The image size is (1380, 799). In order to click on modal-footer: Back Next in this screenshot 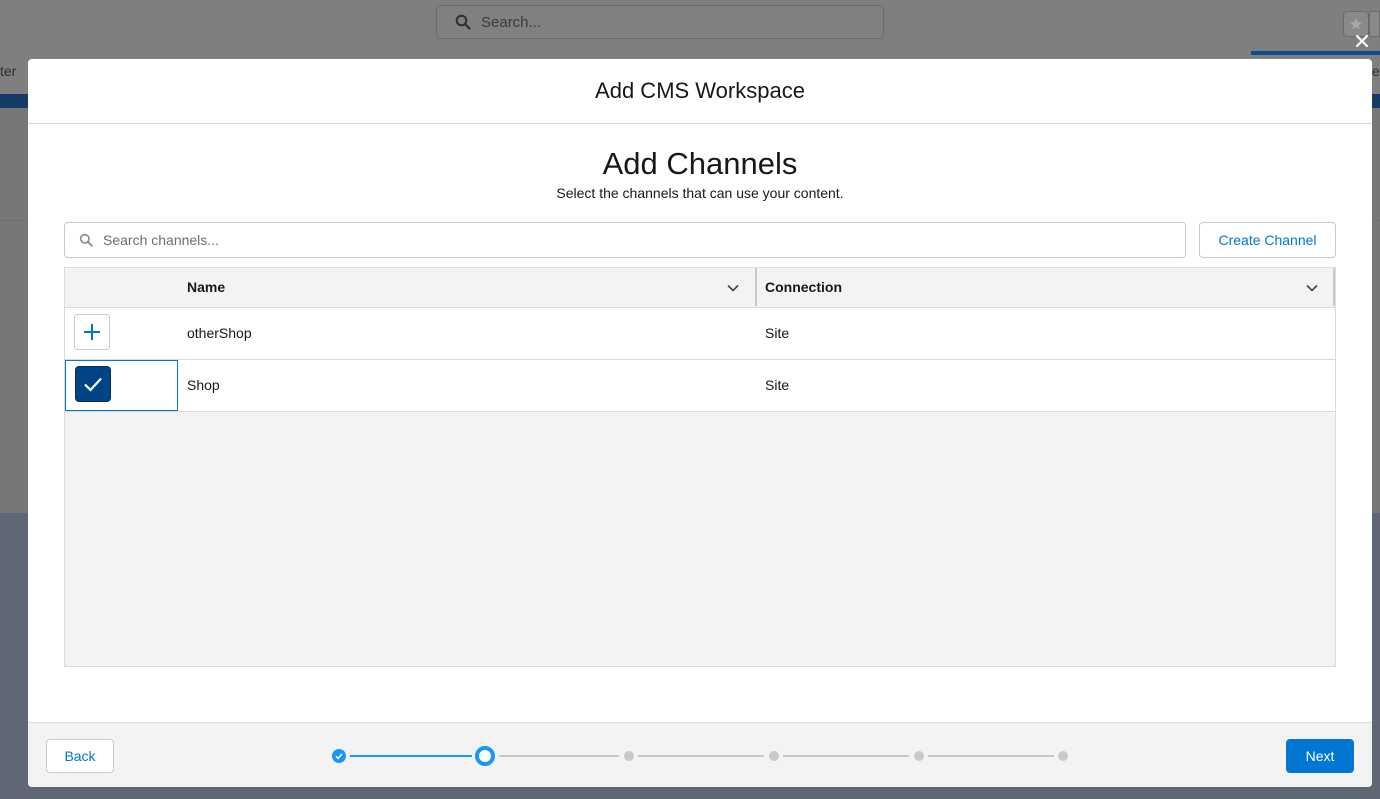, I will do `click(700, 754)`.